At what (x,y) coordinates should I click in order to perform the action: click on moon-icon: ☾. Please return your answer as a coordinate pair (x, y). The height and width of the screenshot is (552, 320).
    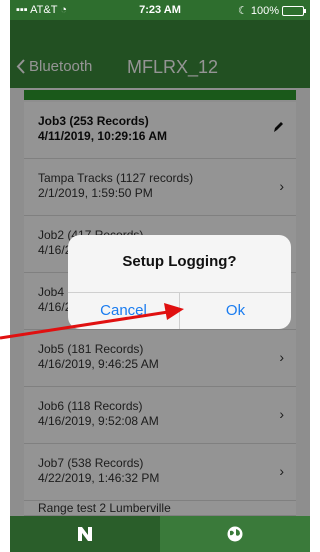
    Looking at the image, I should click on (242, 11).